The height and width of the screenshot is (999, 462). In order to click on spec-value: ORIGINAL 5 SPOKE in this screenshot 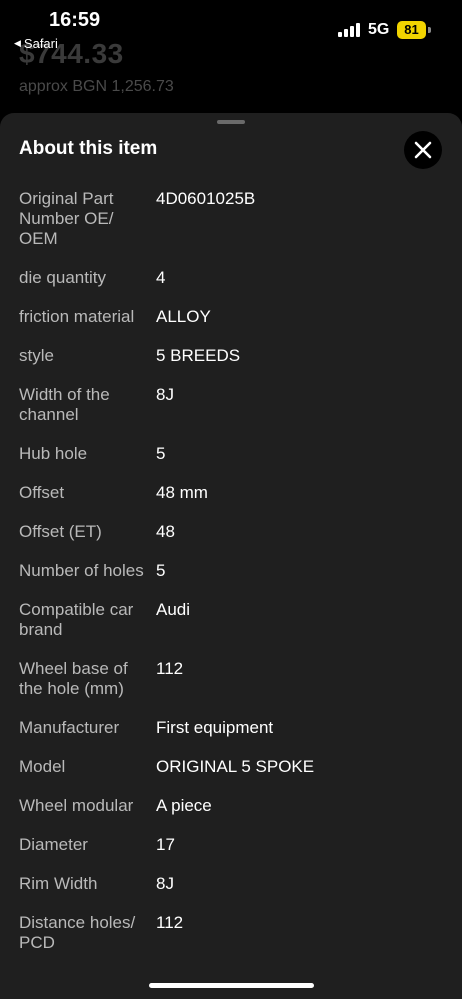, I will do `click(235, 766)`.